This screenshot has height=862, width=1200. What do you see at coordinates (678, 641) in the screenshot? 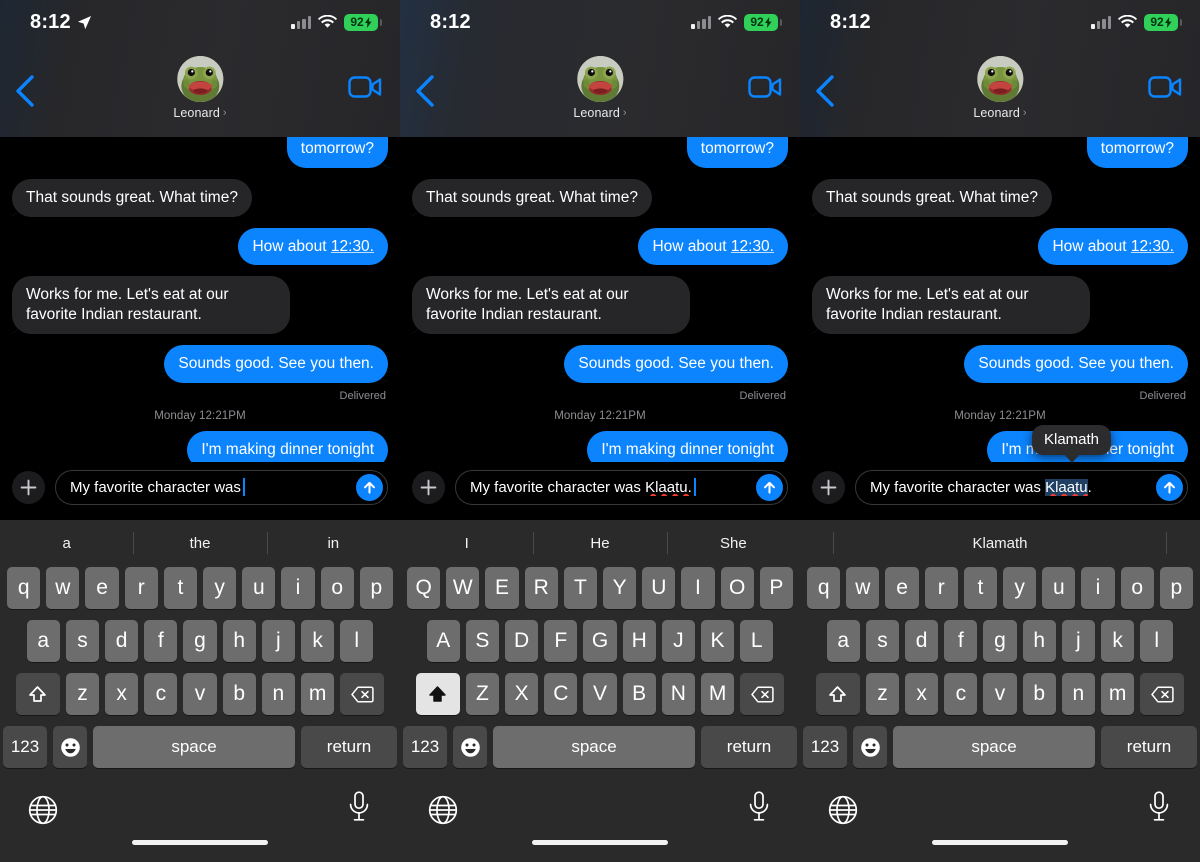
I see `key-j: J` at bounding box center [678, 641].